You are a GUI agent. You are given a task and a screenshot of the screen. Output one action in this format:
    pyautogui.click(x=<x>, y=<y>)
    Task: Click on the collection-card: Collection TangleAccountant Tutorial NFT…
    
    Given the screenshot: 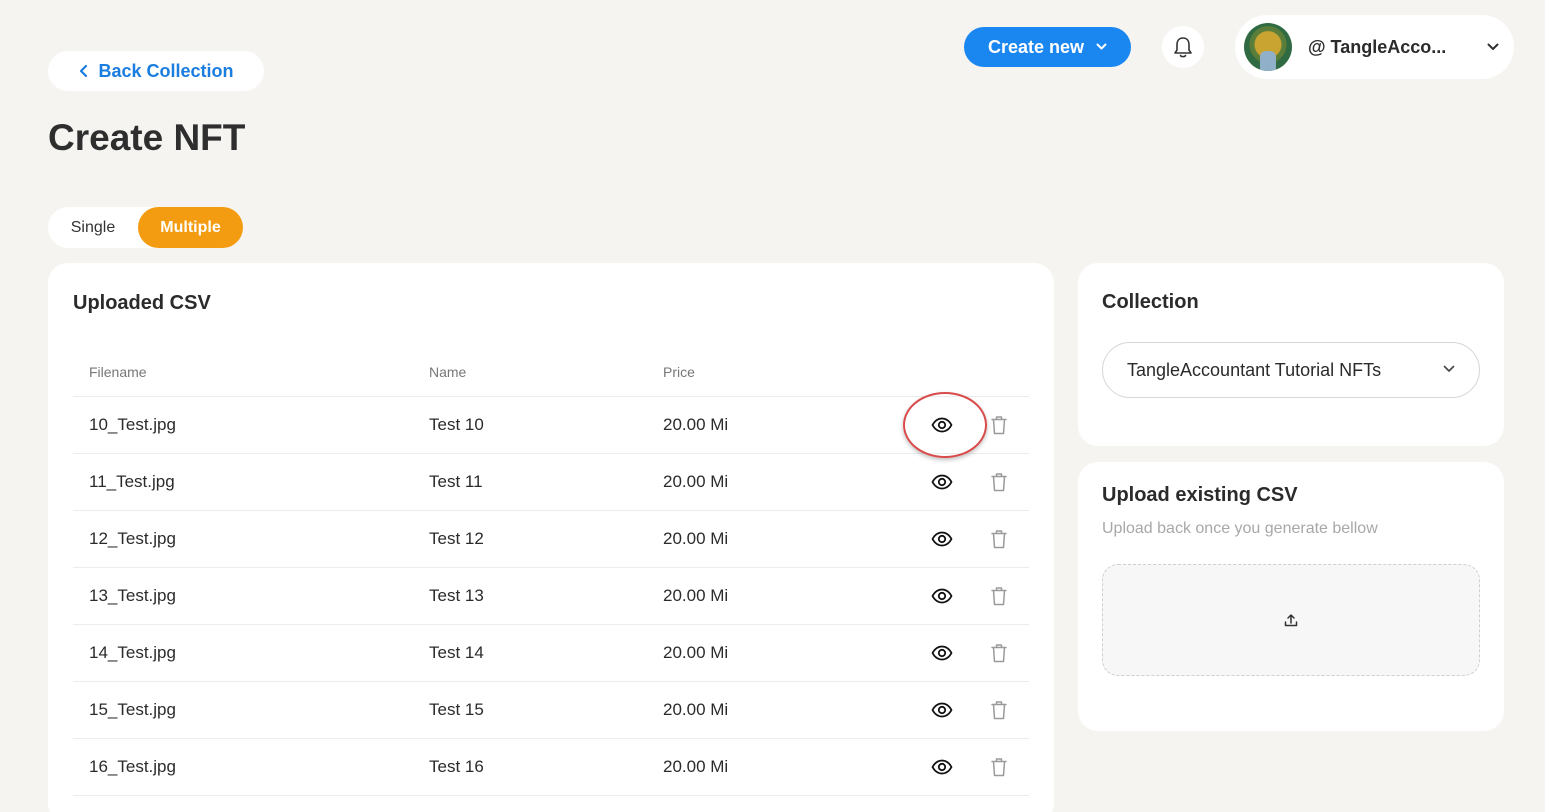 What is the action you would take?
    pyautogui.click(x=1291, y=354)
    